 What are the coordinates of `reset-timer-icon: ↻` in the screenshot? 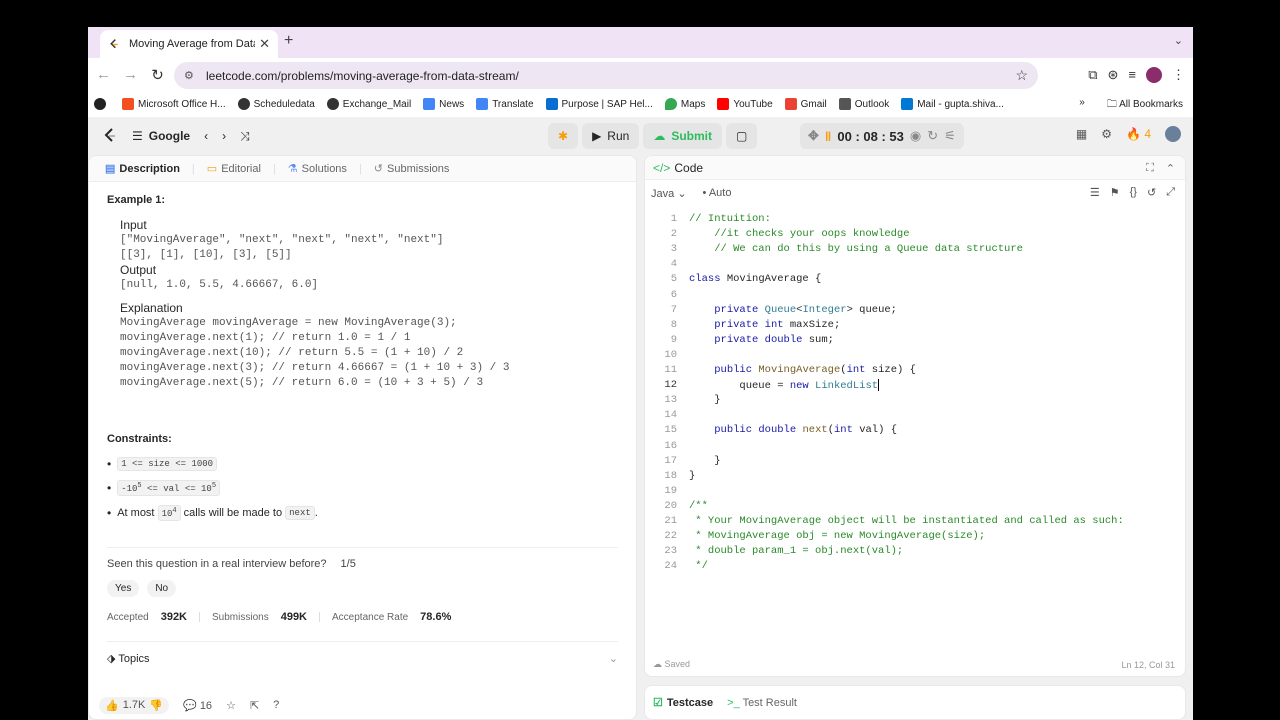 It's located at (932, 136).